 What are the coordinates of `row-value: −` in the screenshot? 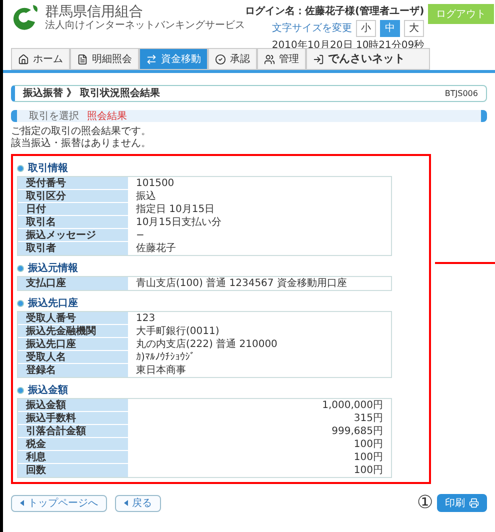 It's located at (140, 235).